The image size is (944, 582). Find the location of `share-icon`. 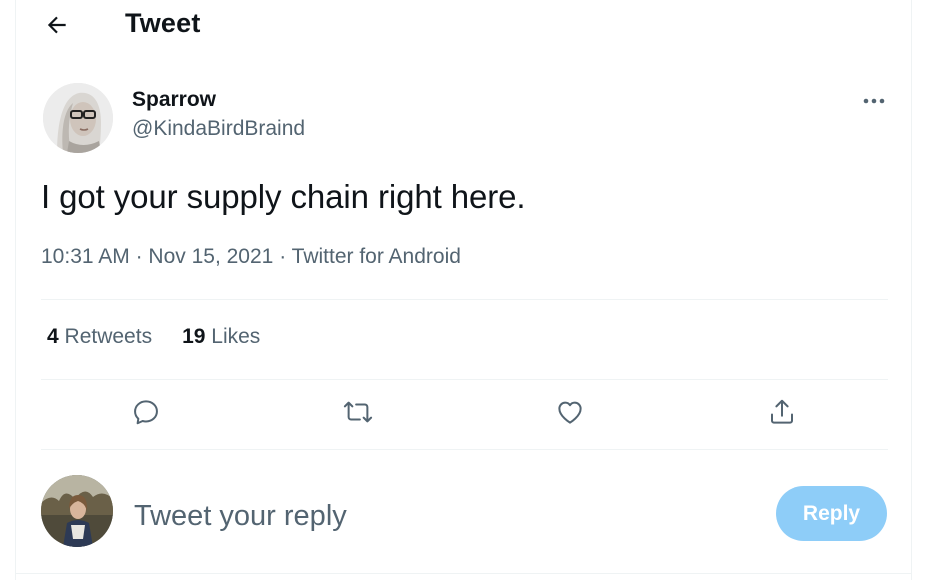

share-icon is located at coordinates (782, 411).